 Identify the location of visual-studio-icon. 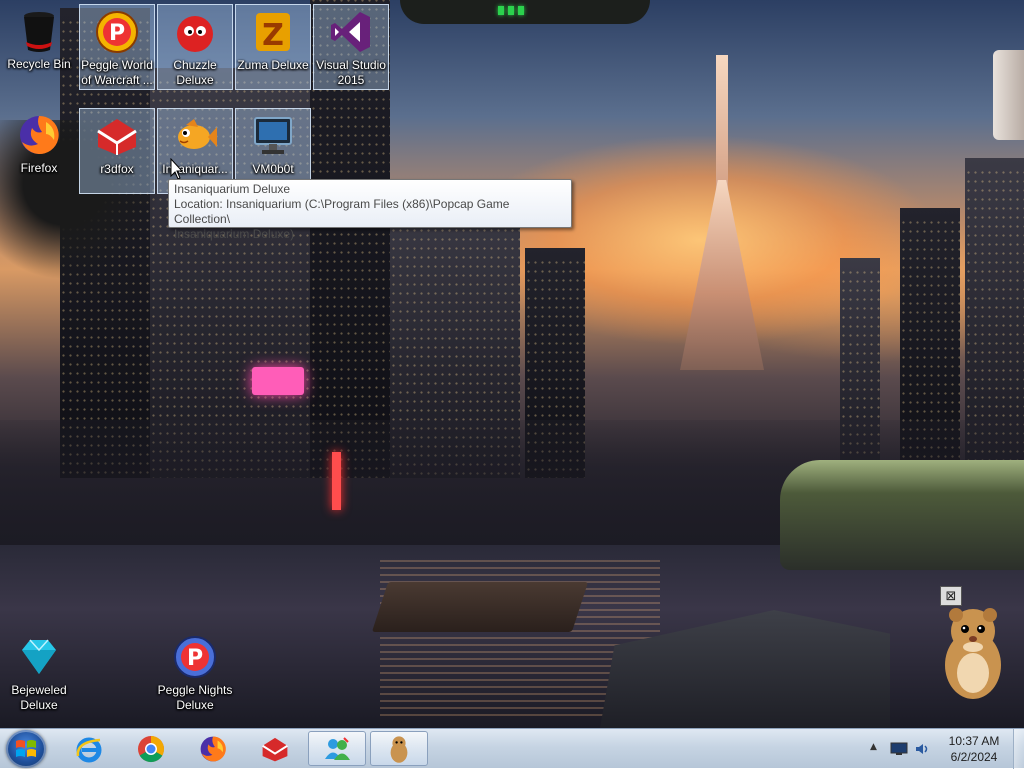
(351, 32).